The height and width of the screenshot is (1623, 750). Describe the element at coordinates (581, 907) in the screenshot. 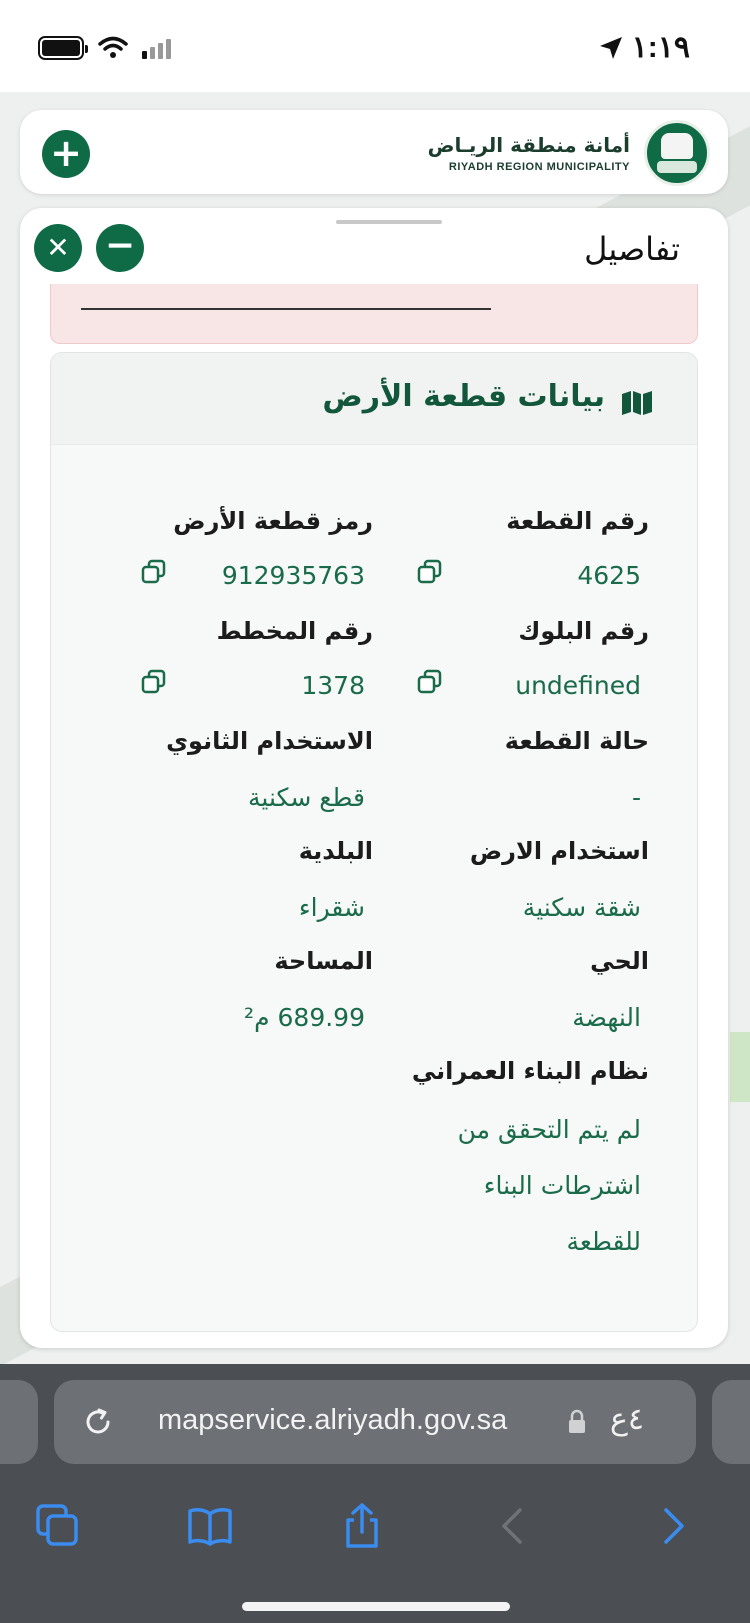

I see `land-use-value: شقة سكنية` at that location.